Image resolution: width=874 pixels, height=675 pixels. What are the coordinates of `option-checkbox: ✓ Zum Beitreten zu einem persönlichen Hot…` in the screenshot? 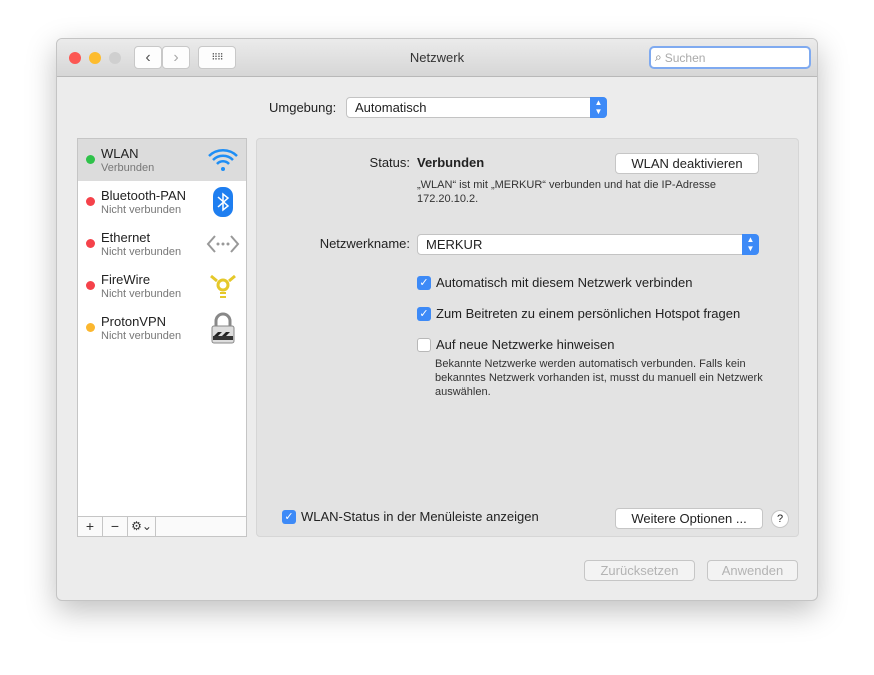 It's located at (578, 313).